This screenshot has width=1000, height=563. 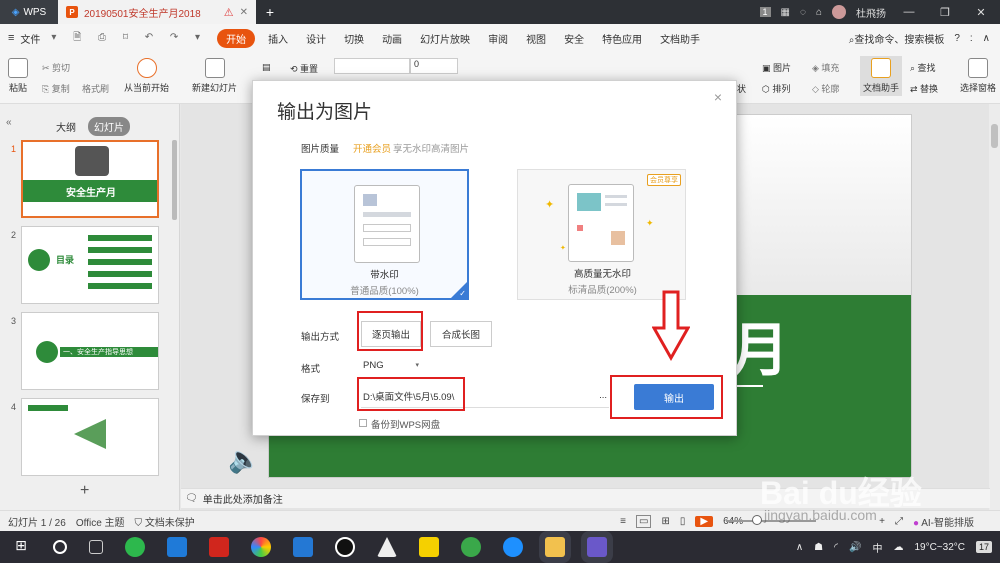 I want to click on picture-button: ▣ 图片, so click(x=776, y=67).